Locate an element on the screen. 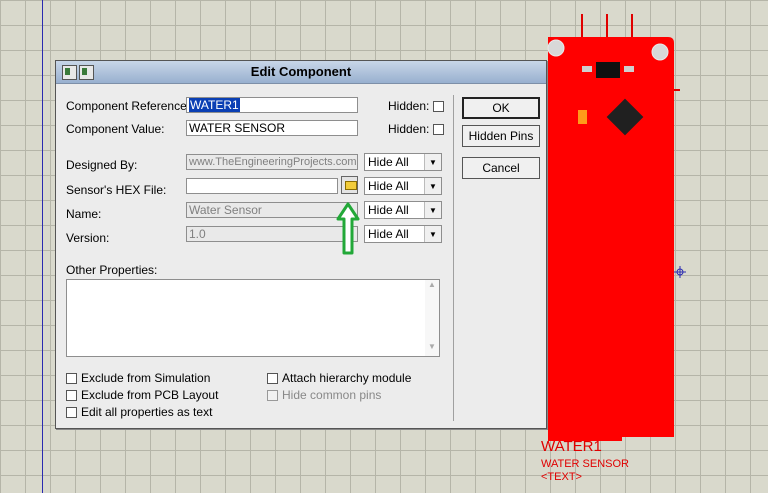 This screenshot has width=768, height=493. other-properties-textarea: ▲ ▼ is located at coordinates (253, 318).